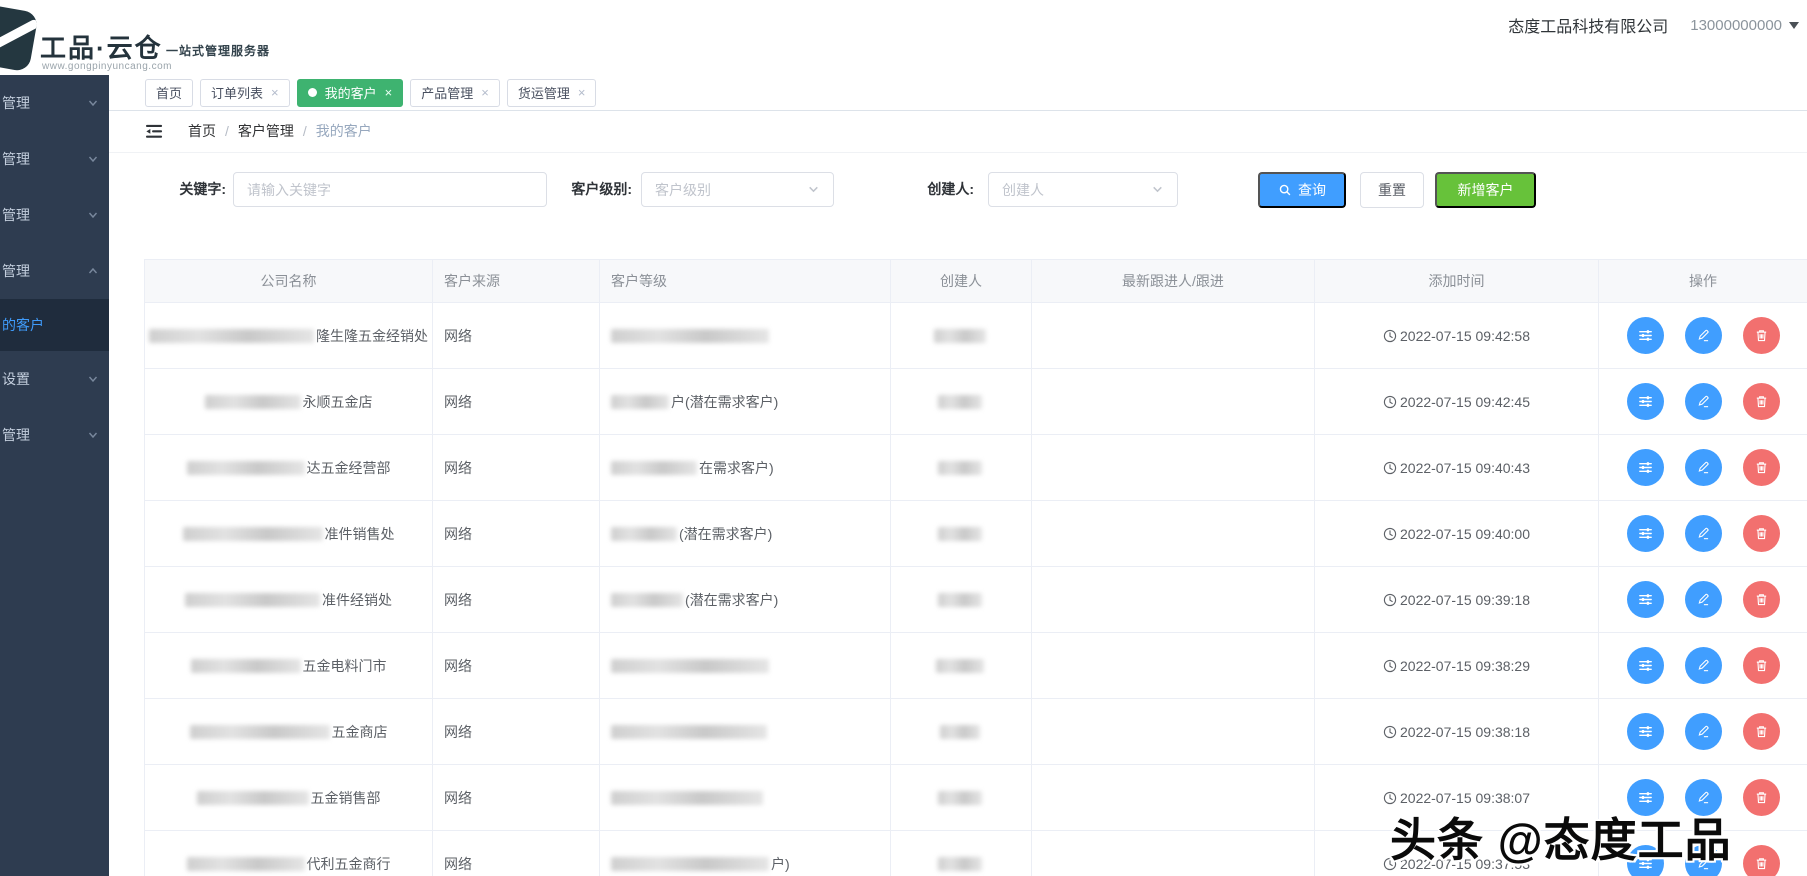  Describe the element at coordinates (976, 732) in the screenshot. I see `table-row: 五金商店 网络 2022-07-15 09:38:18` at that location.